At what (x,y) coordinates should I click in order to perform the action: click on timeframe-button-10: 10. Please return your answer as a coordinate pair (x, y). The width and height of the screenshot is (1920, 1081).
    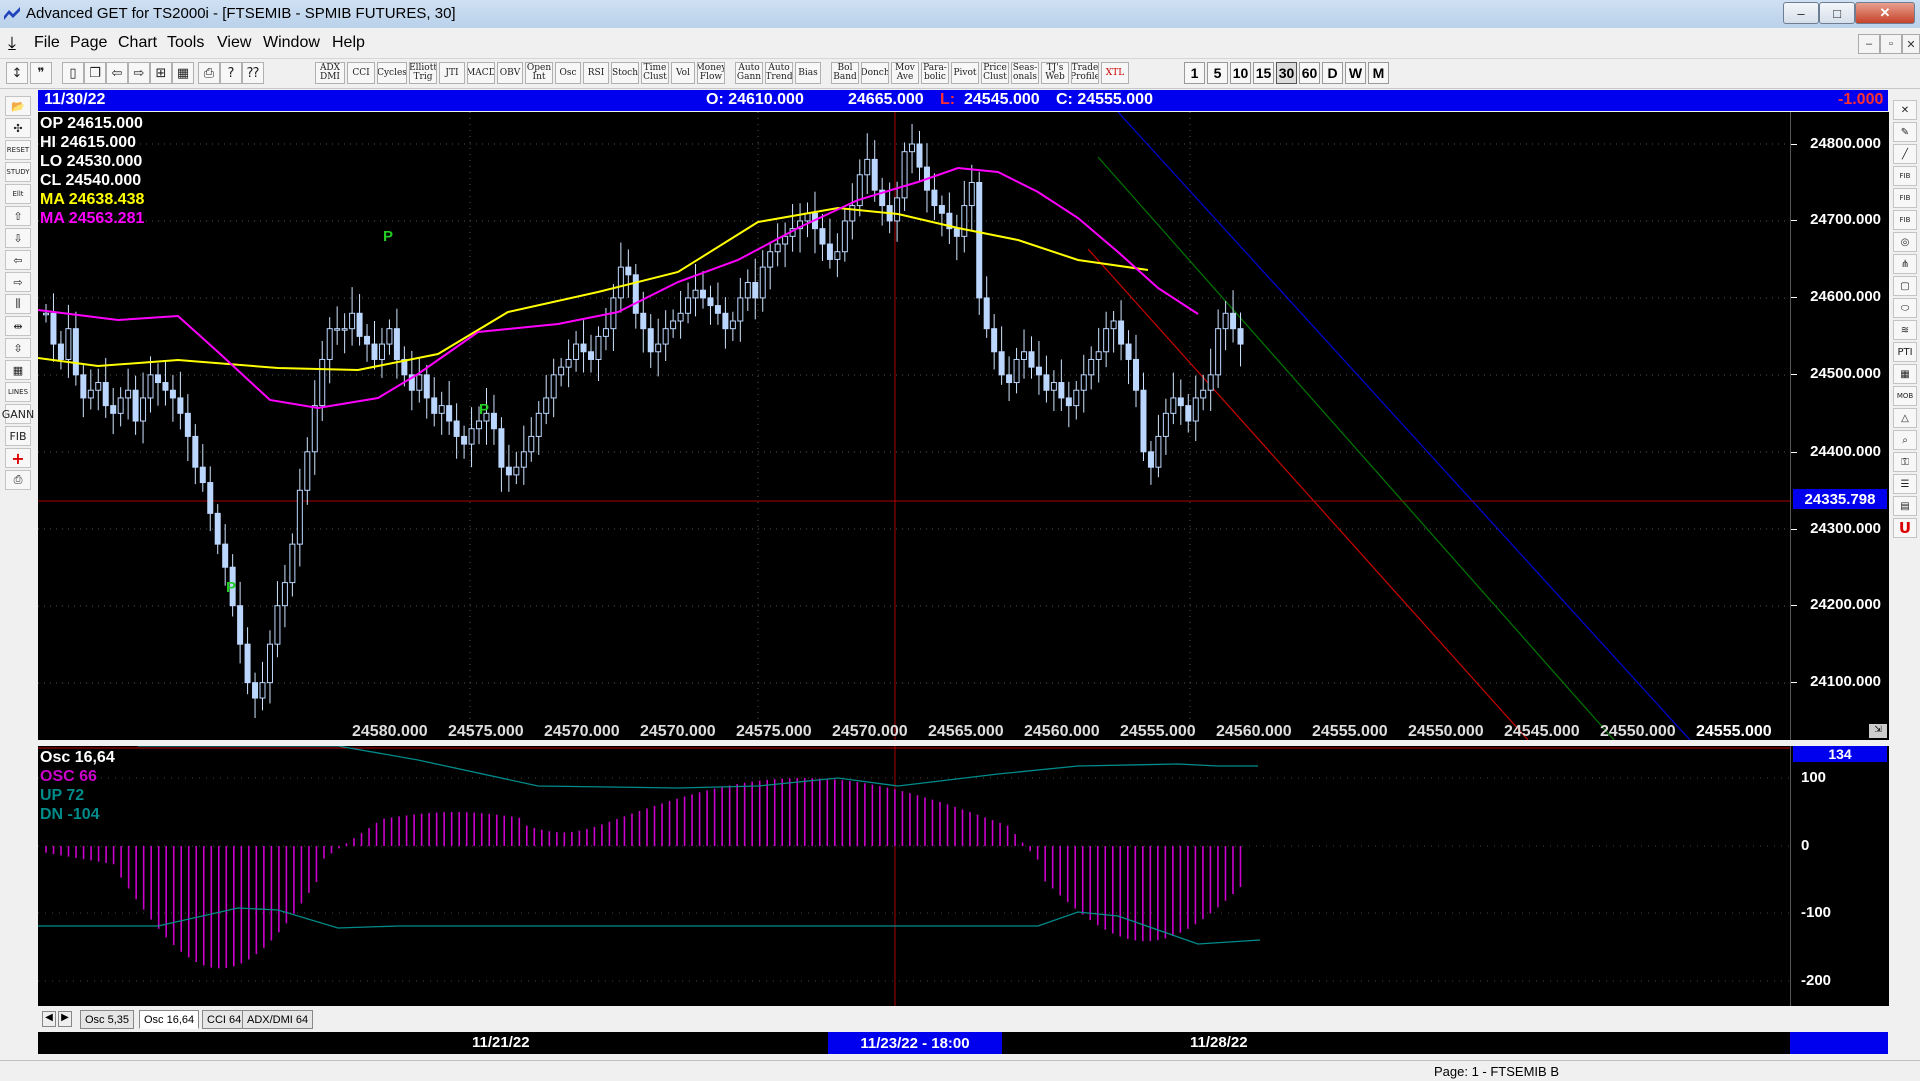
    Looking at the image, I should click on (1240, 73).